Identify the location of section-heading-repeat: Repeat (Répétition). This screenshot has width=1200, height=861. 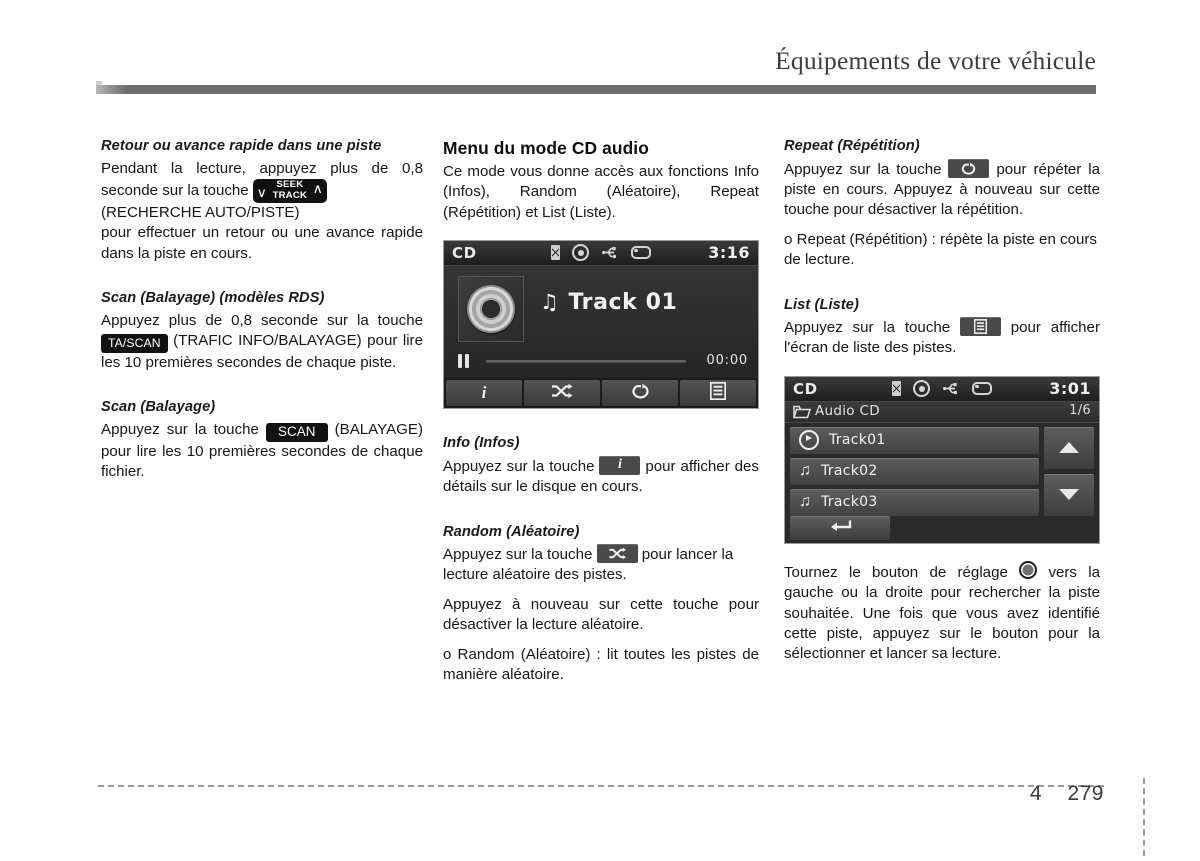
(852, 146).